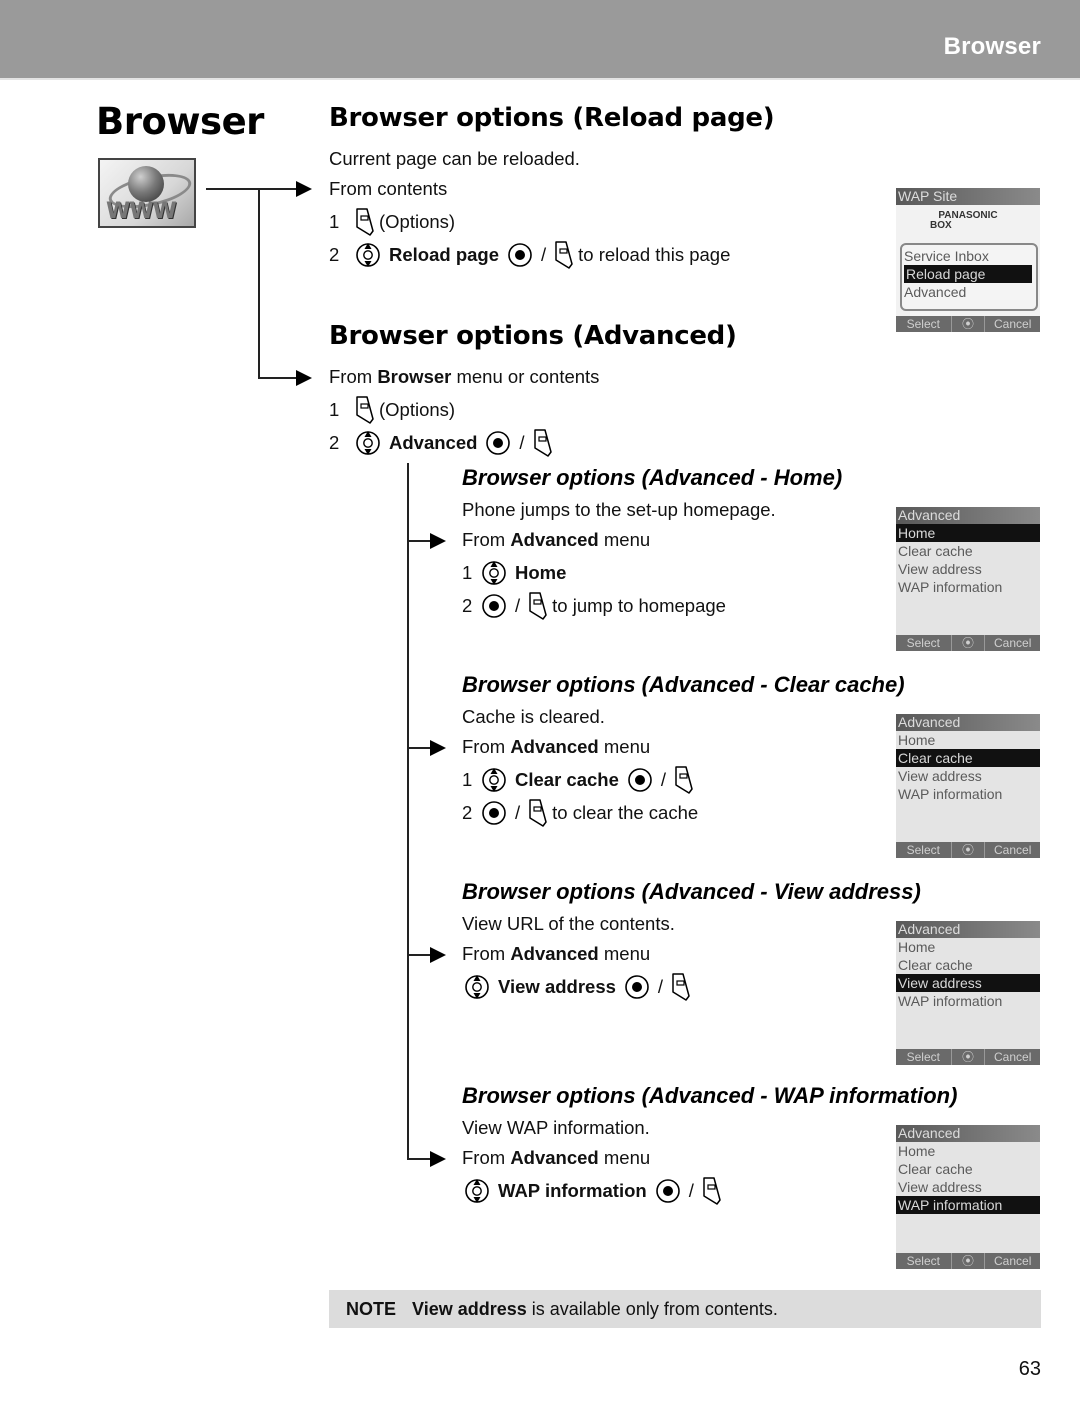  What do you see at coordinates (950, 1001) in the screenshot?
I see `screen-menu-item: WAP information` at bounding box center [950, 1001].